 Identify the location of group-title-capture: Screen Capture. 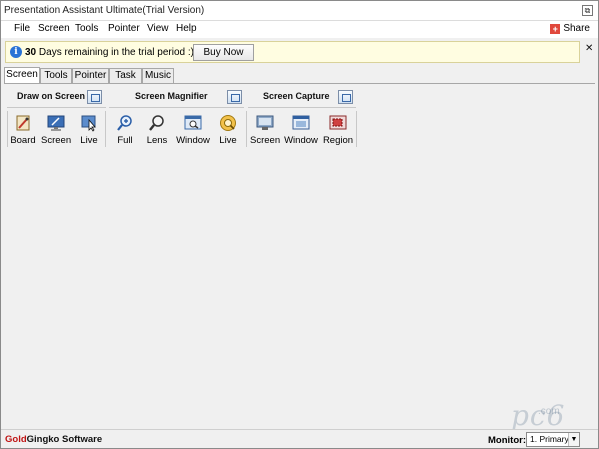
(296, 96).